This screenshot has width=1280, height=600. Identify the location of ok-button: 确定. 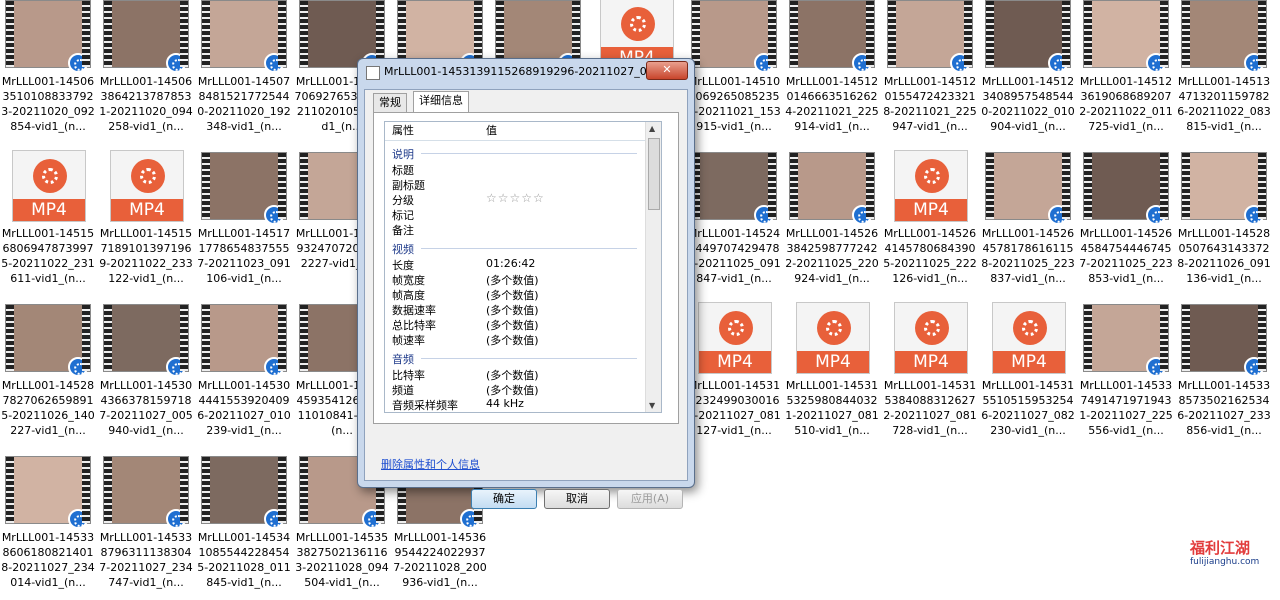
(504, 499).